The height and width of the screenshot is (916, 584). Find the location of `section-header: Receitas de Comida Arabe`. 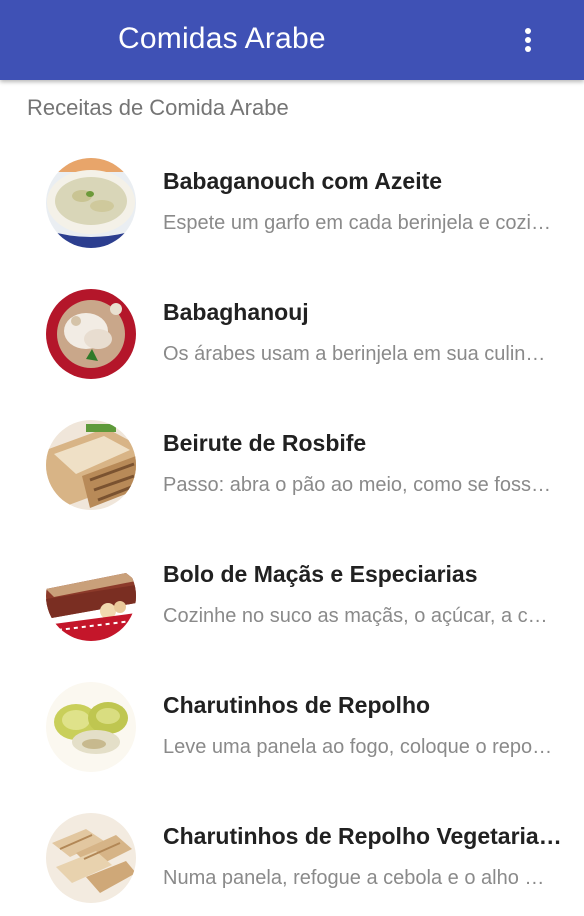

section-header: Receitas de Comida Arabe is located at coordinates (158, 107).